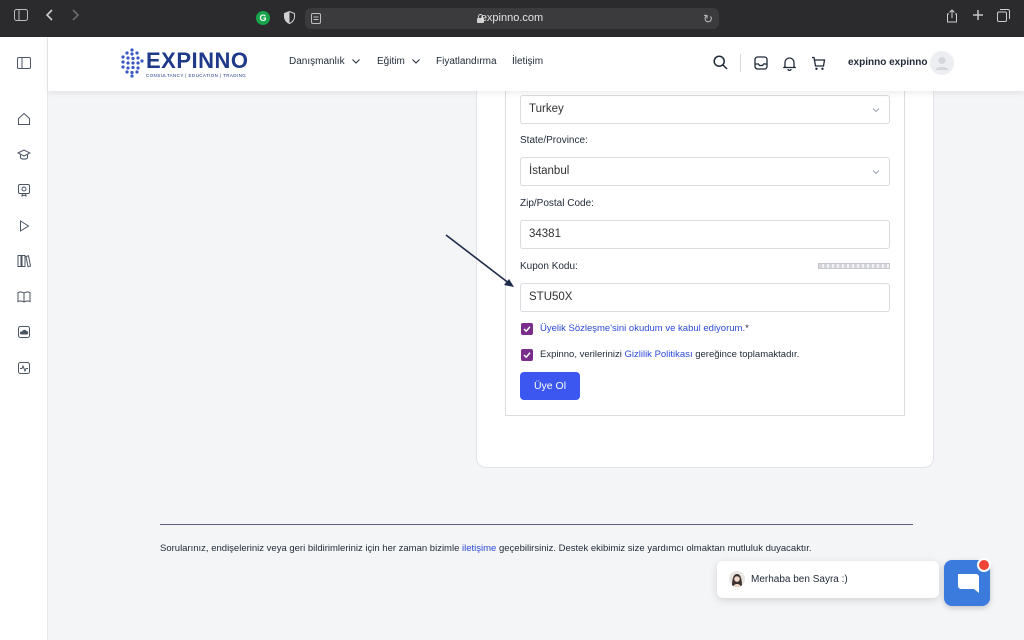 The width and height of the screenshot is (1024, 640). What do you see at coordinates (545, 234) in the screenshot?
I see `zip-value: 34381` at bounding box center [545, 234].